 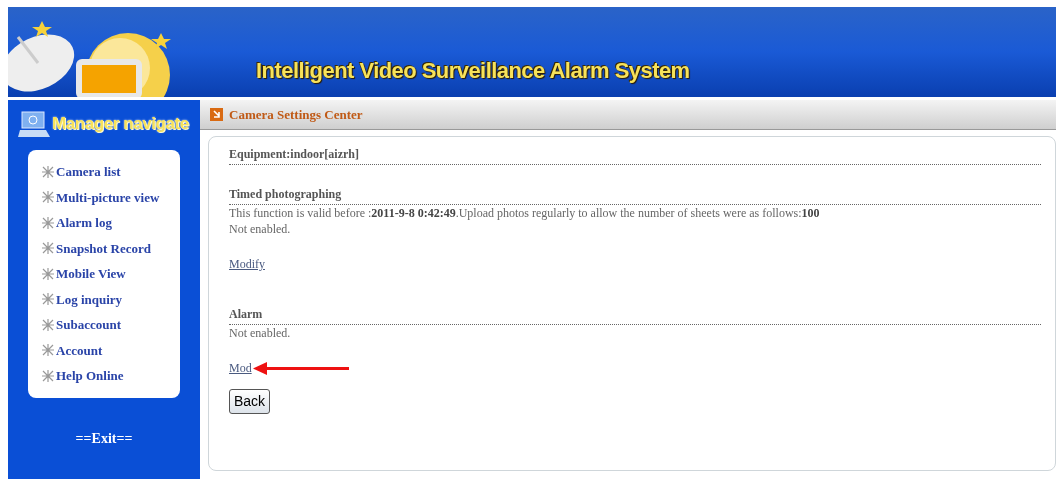 What do you see at coordinates (104, 438) in the screenshot?
I see `exit-link: ==Exit==` at bounding box center [104, 438].